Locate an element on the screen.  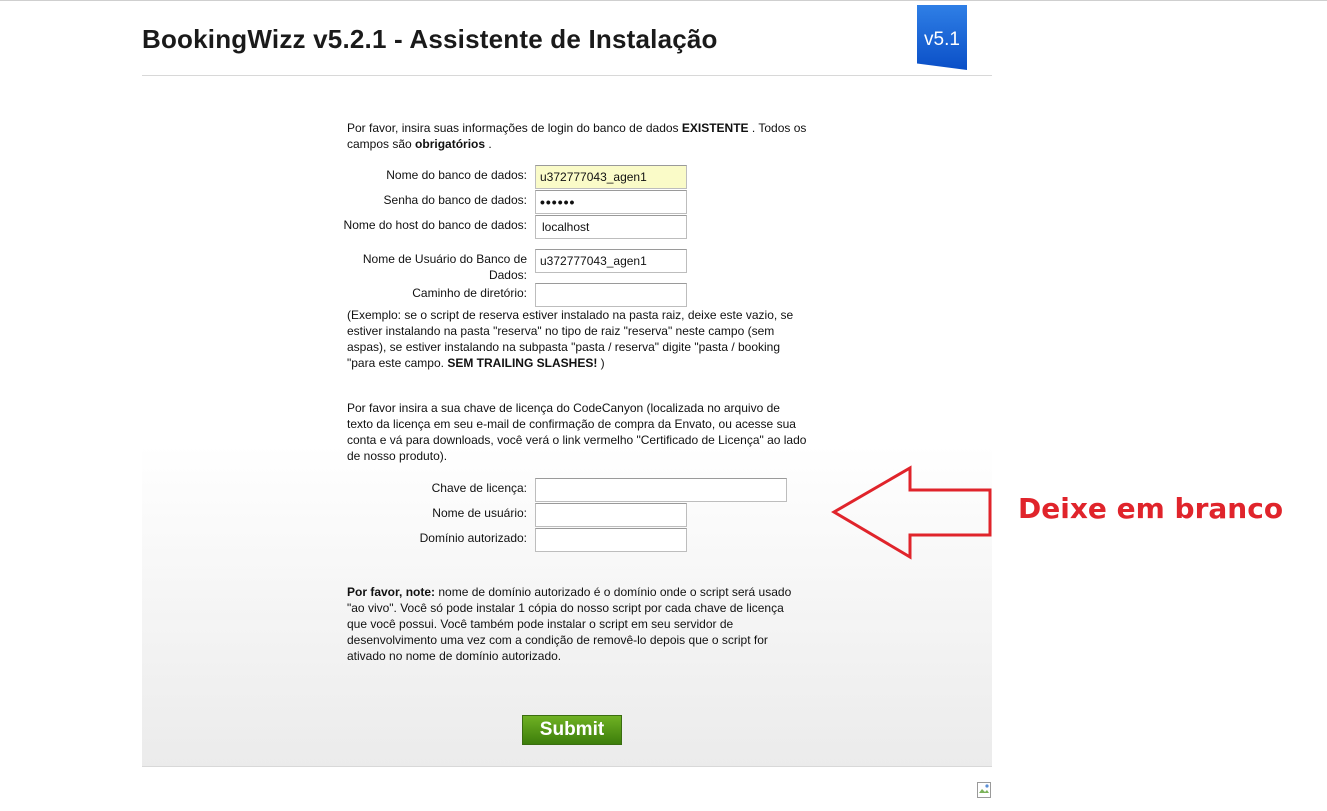
version-badge-label: v5.1 is located at coordinates (942, 39).